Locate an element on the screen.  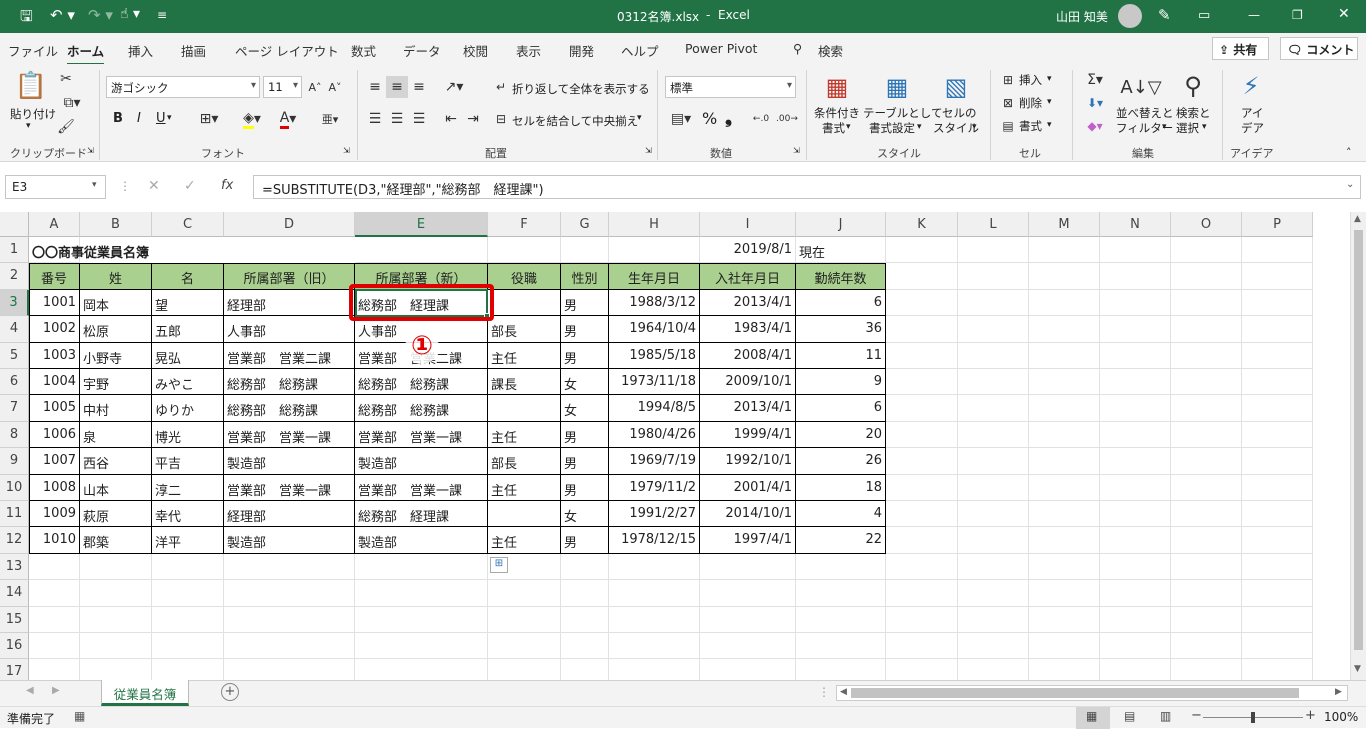
table-cell: 36 is located at coordinates (841, 329).